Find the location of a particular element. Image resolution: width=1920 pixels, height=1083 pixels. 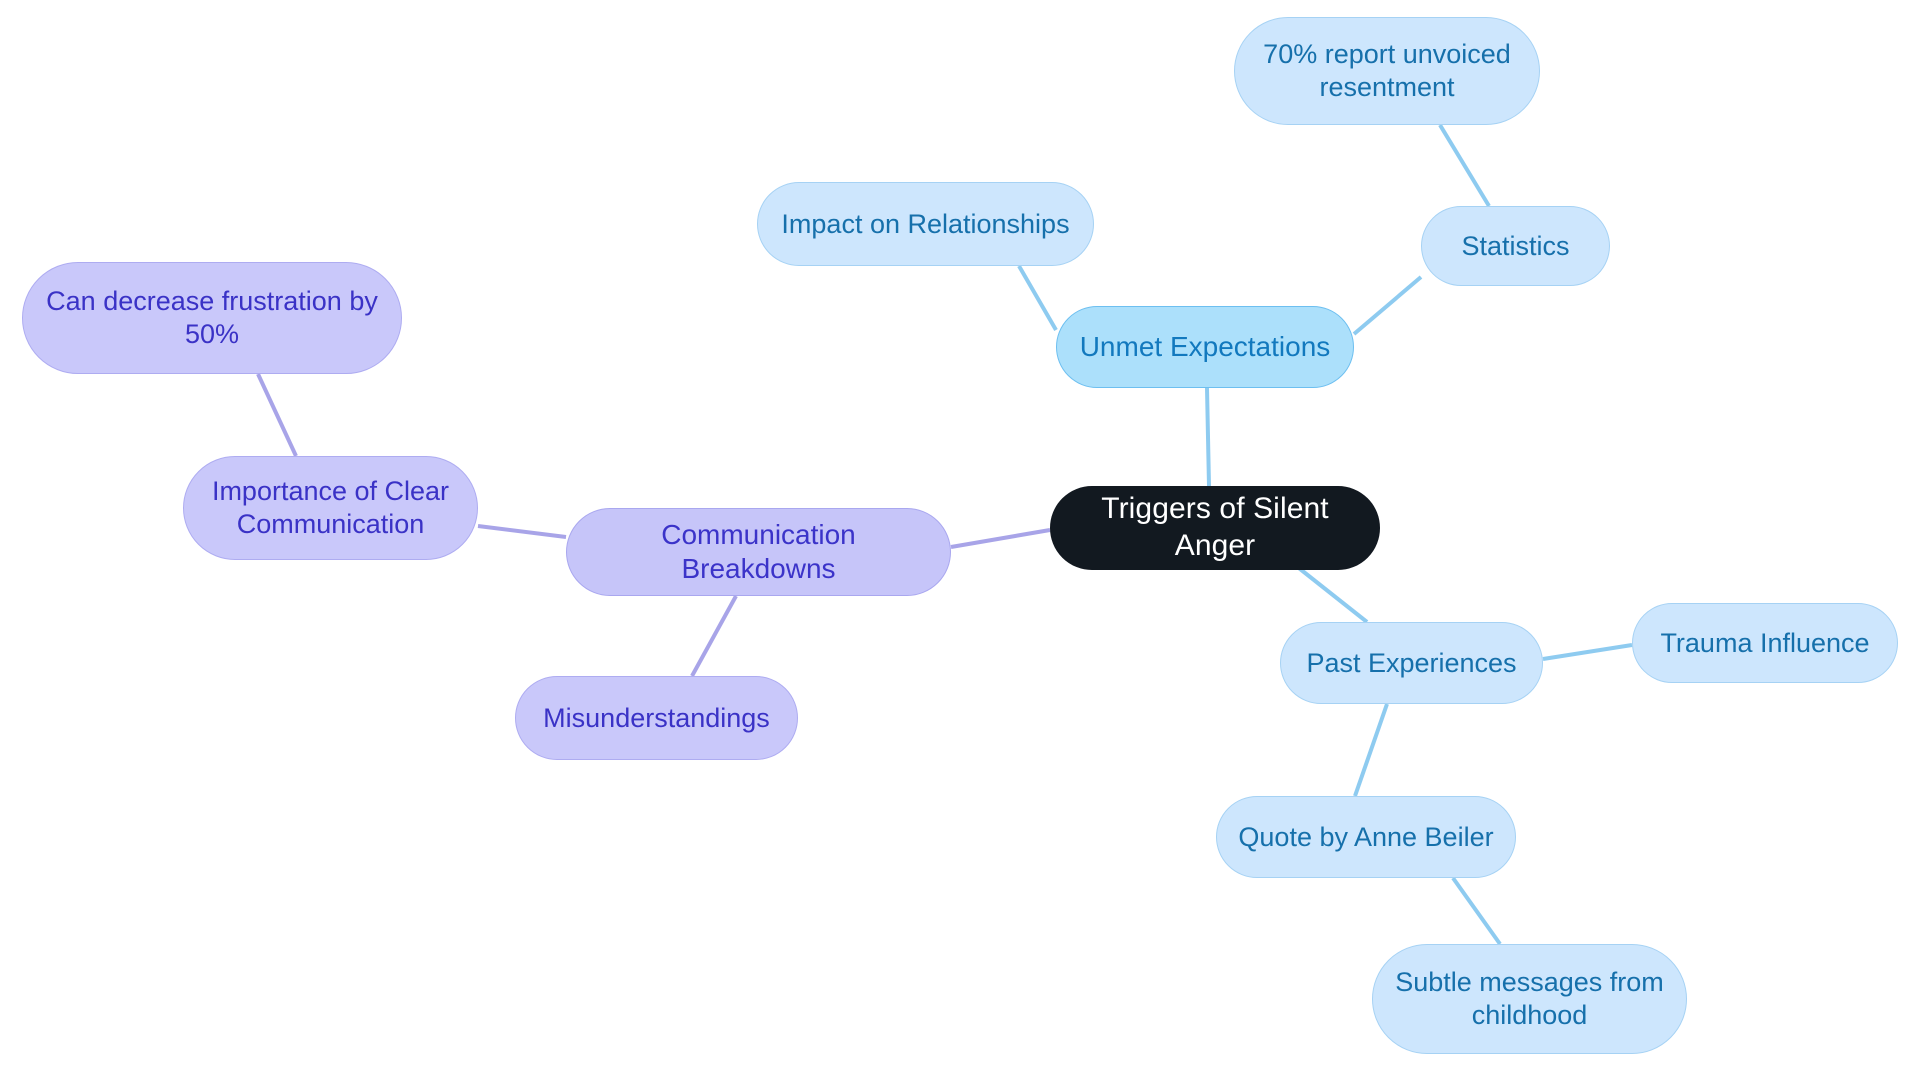

edge-root-to-unmet is located at coordinates (1208, 437).